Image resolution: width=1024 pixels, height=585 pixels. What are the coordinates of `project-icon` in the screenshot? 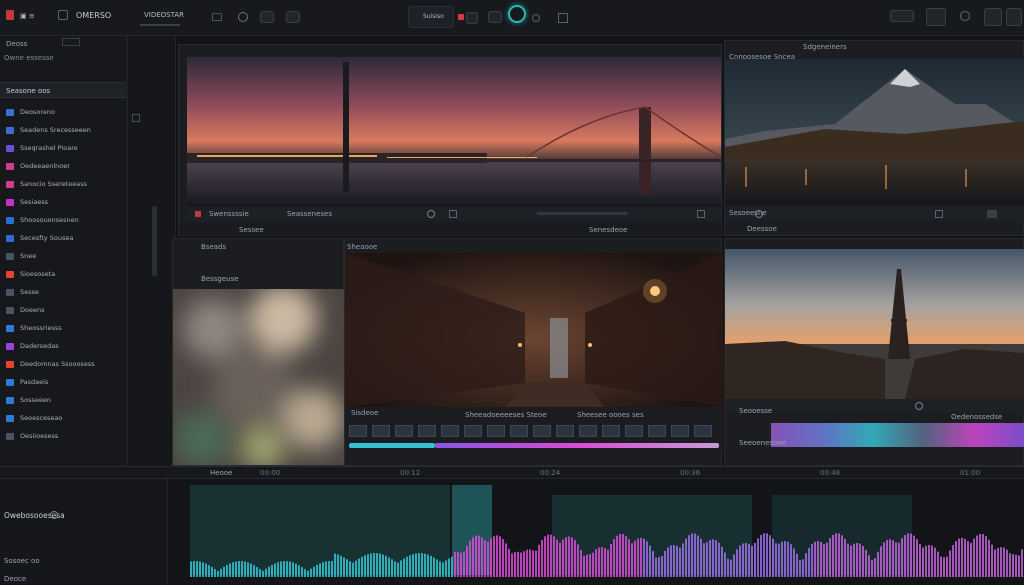 It's located at (63, 15).